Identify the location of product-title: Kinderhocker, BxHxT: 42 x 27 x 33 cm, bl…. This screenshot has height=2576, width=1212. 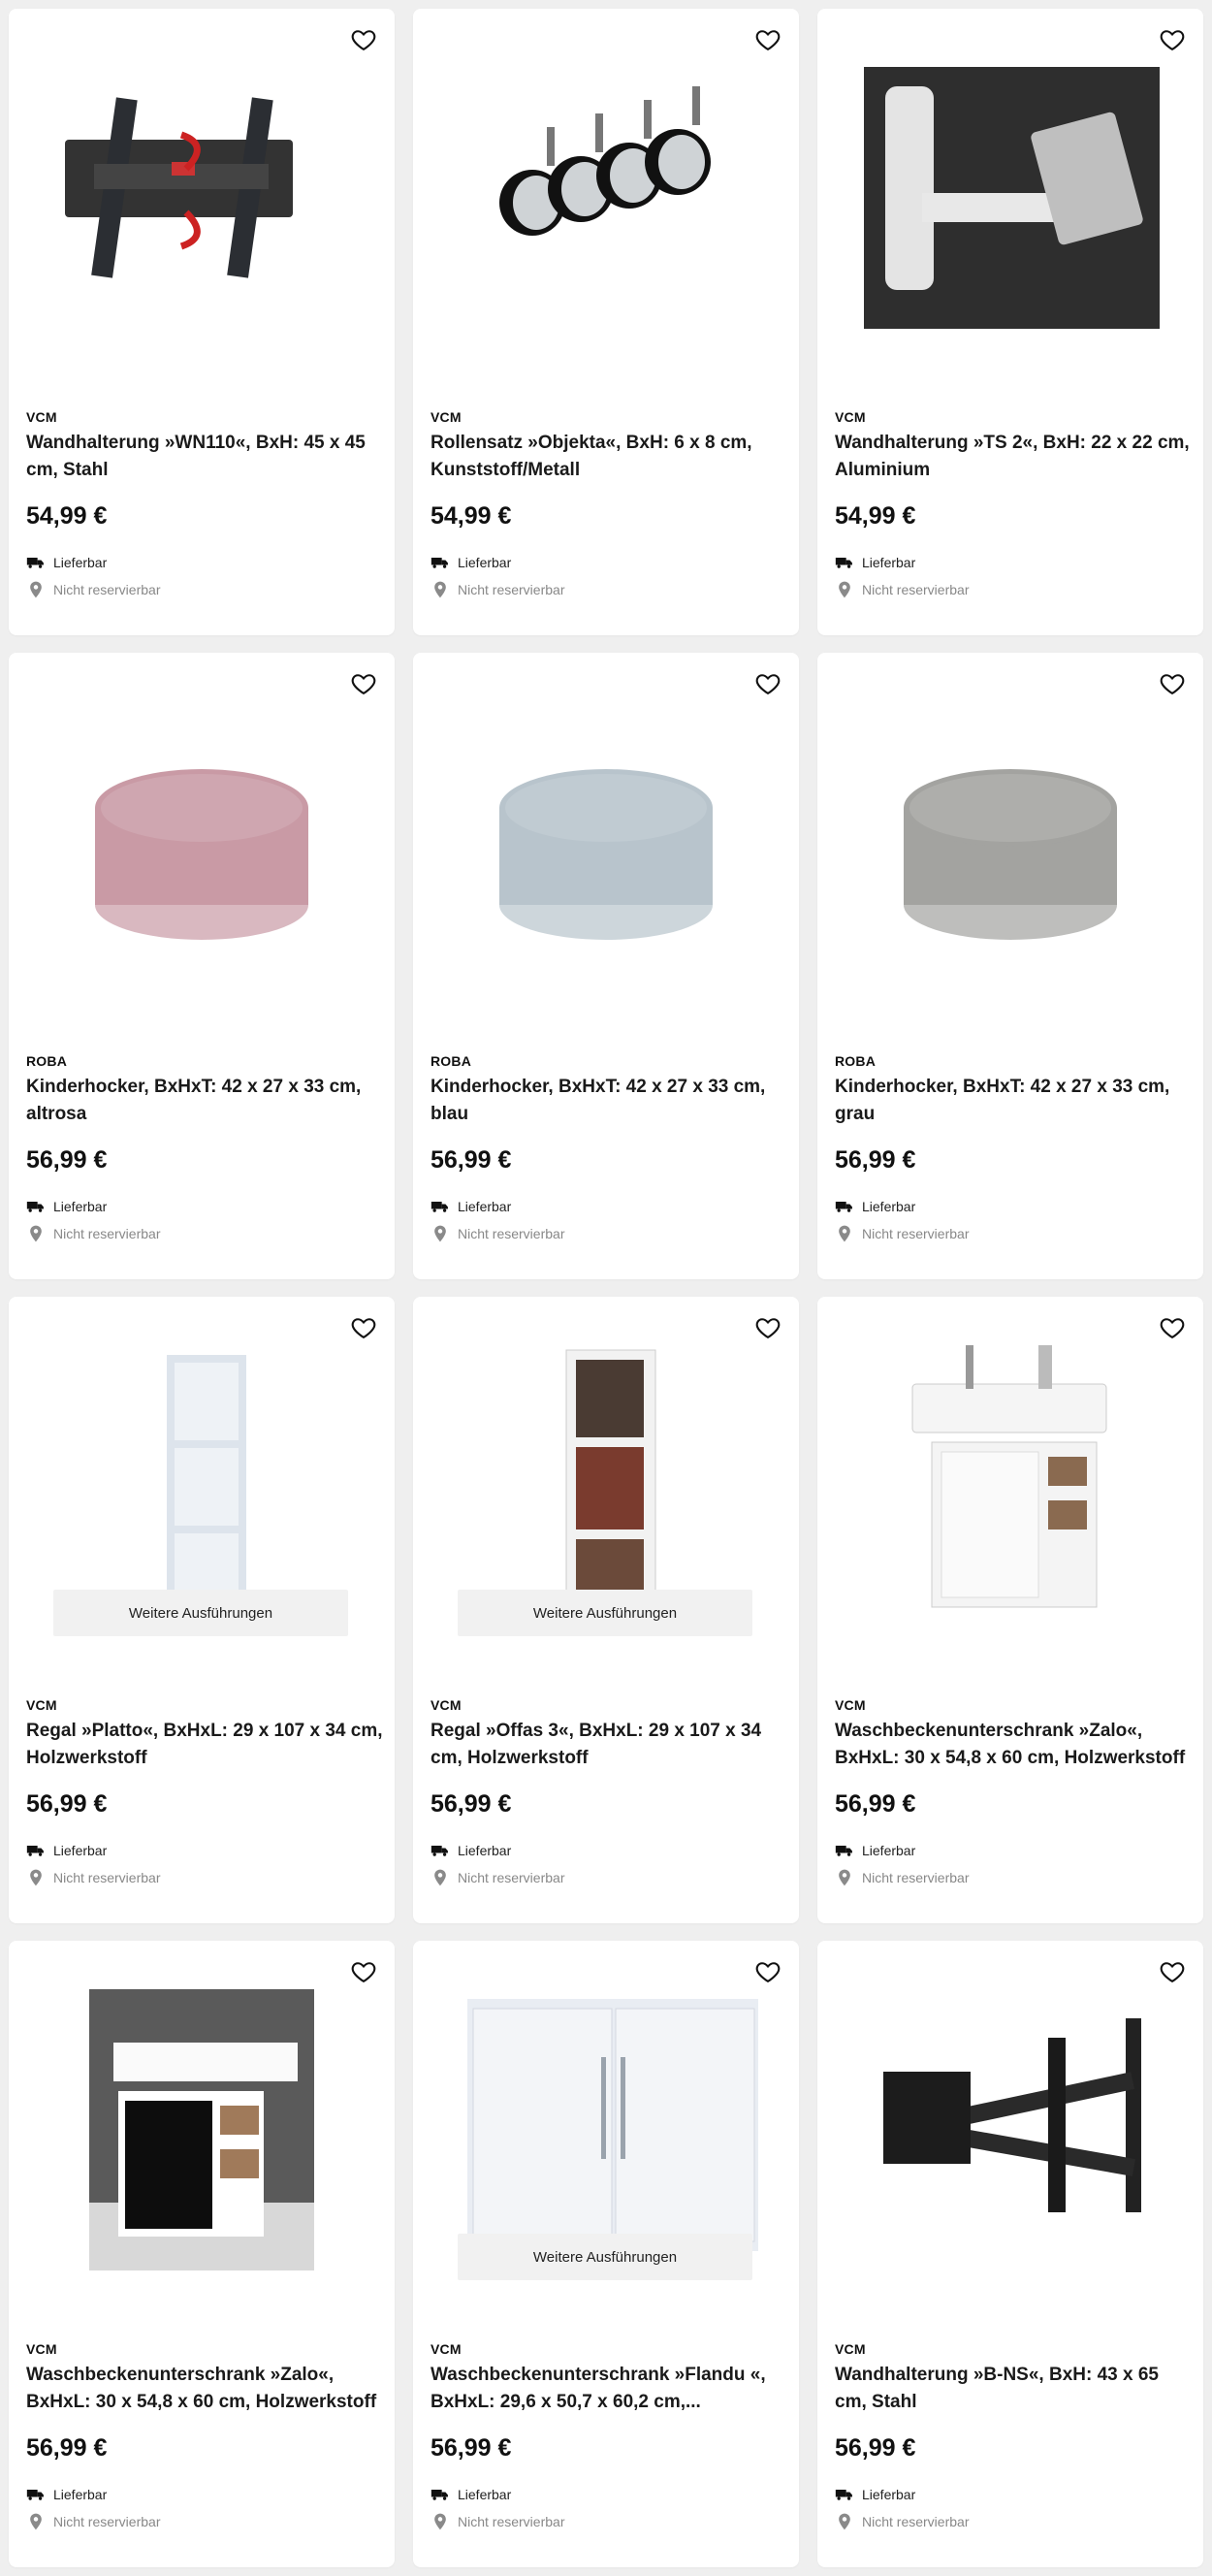
(610, 1101).